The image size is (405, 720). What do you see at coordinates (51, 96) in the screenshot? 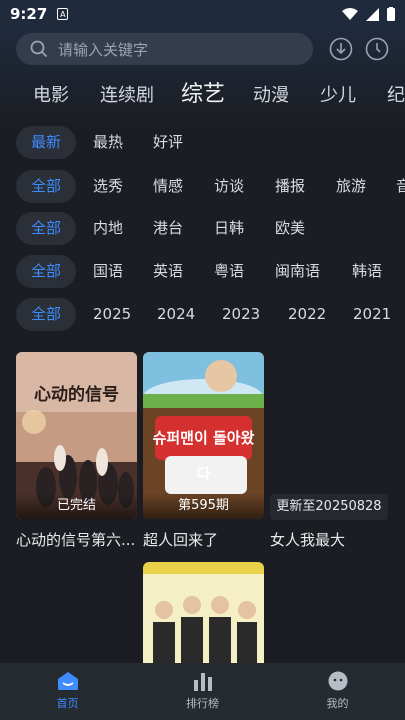
I see `tab-movie: 电影` at bounding box center [51, 96].